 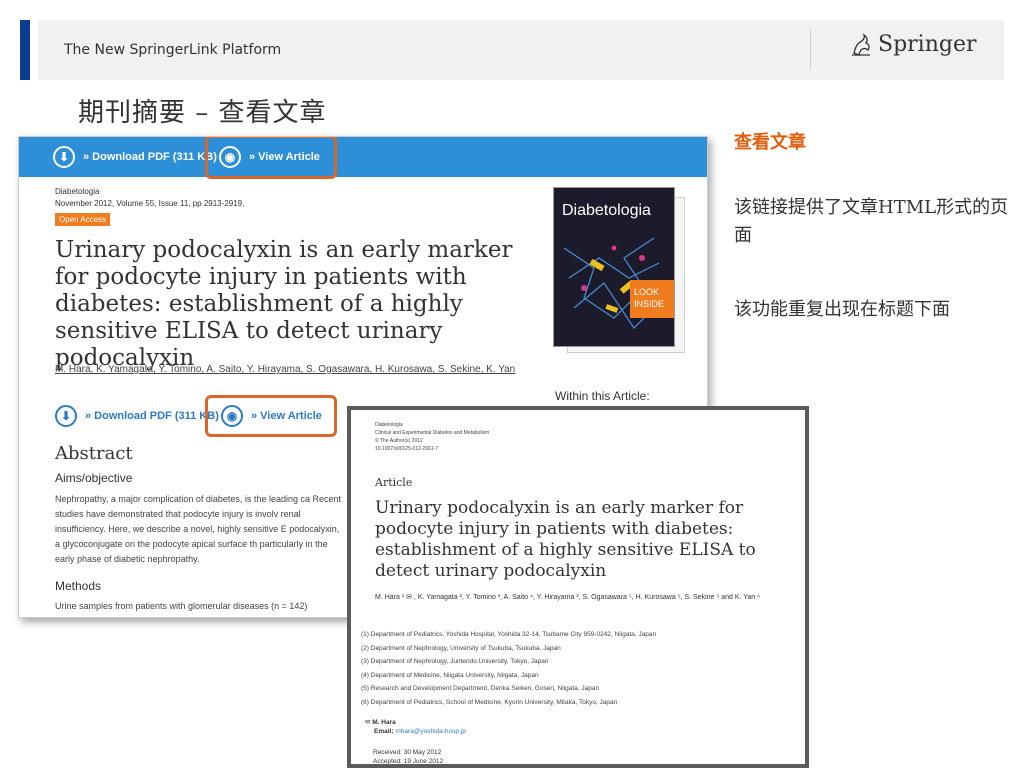 I want to click on html-copyright: © The Author(s) 2012, so click(x=399, y=441).